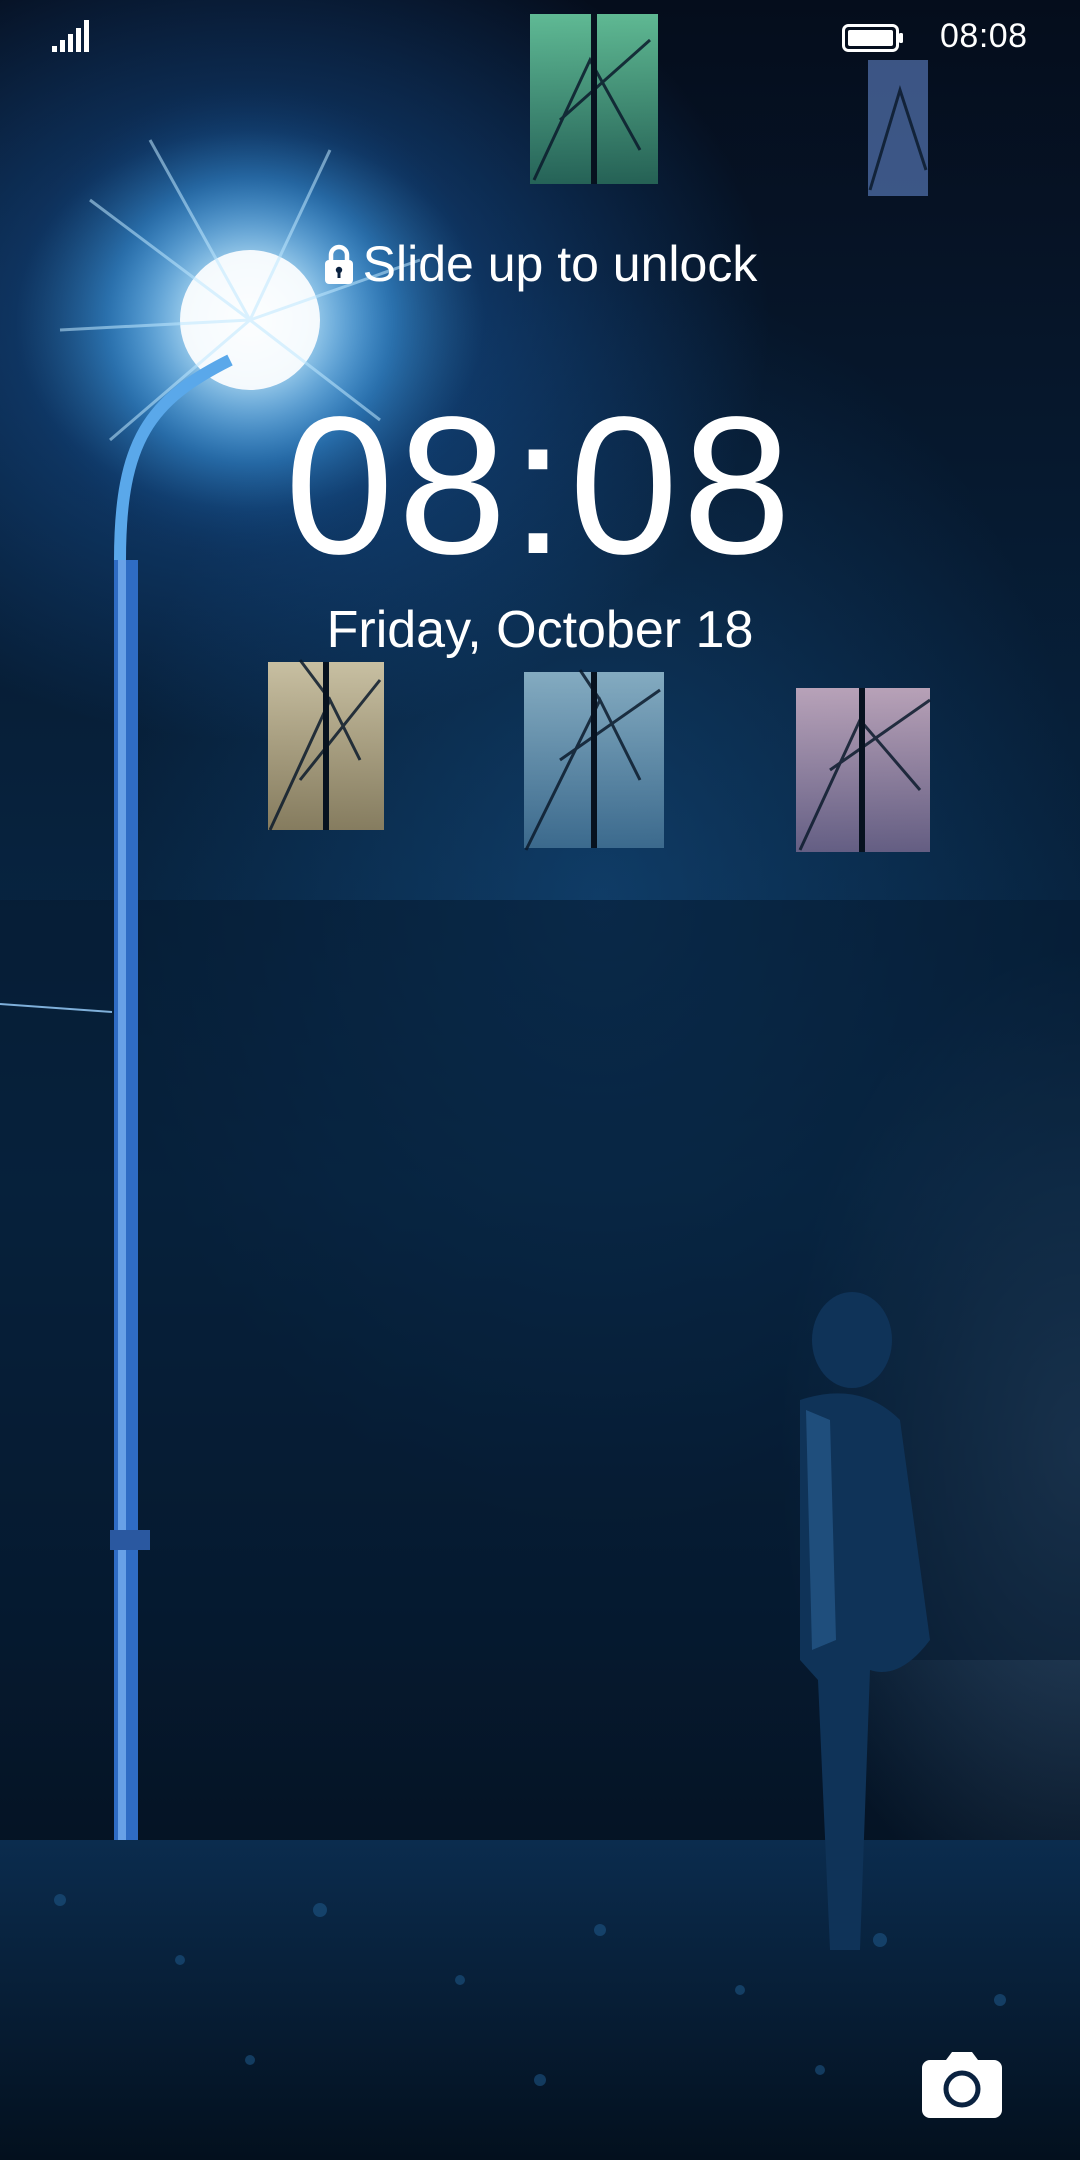 The image size is (1080, 2160). I want to click on lock-icon, so click(338, 264).